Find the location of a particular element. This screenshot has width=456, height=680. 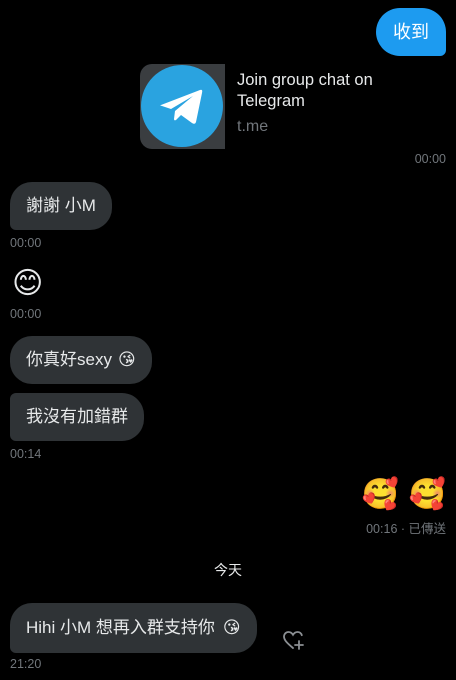

outgoing-message-bubble: 收到 is located at coordinates (411, 32).